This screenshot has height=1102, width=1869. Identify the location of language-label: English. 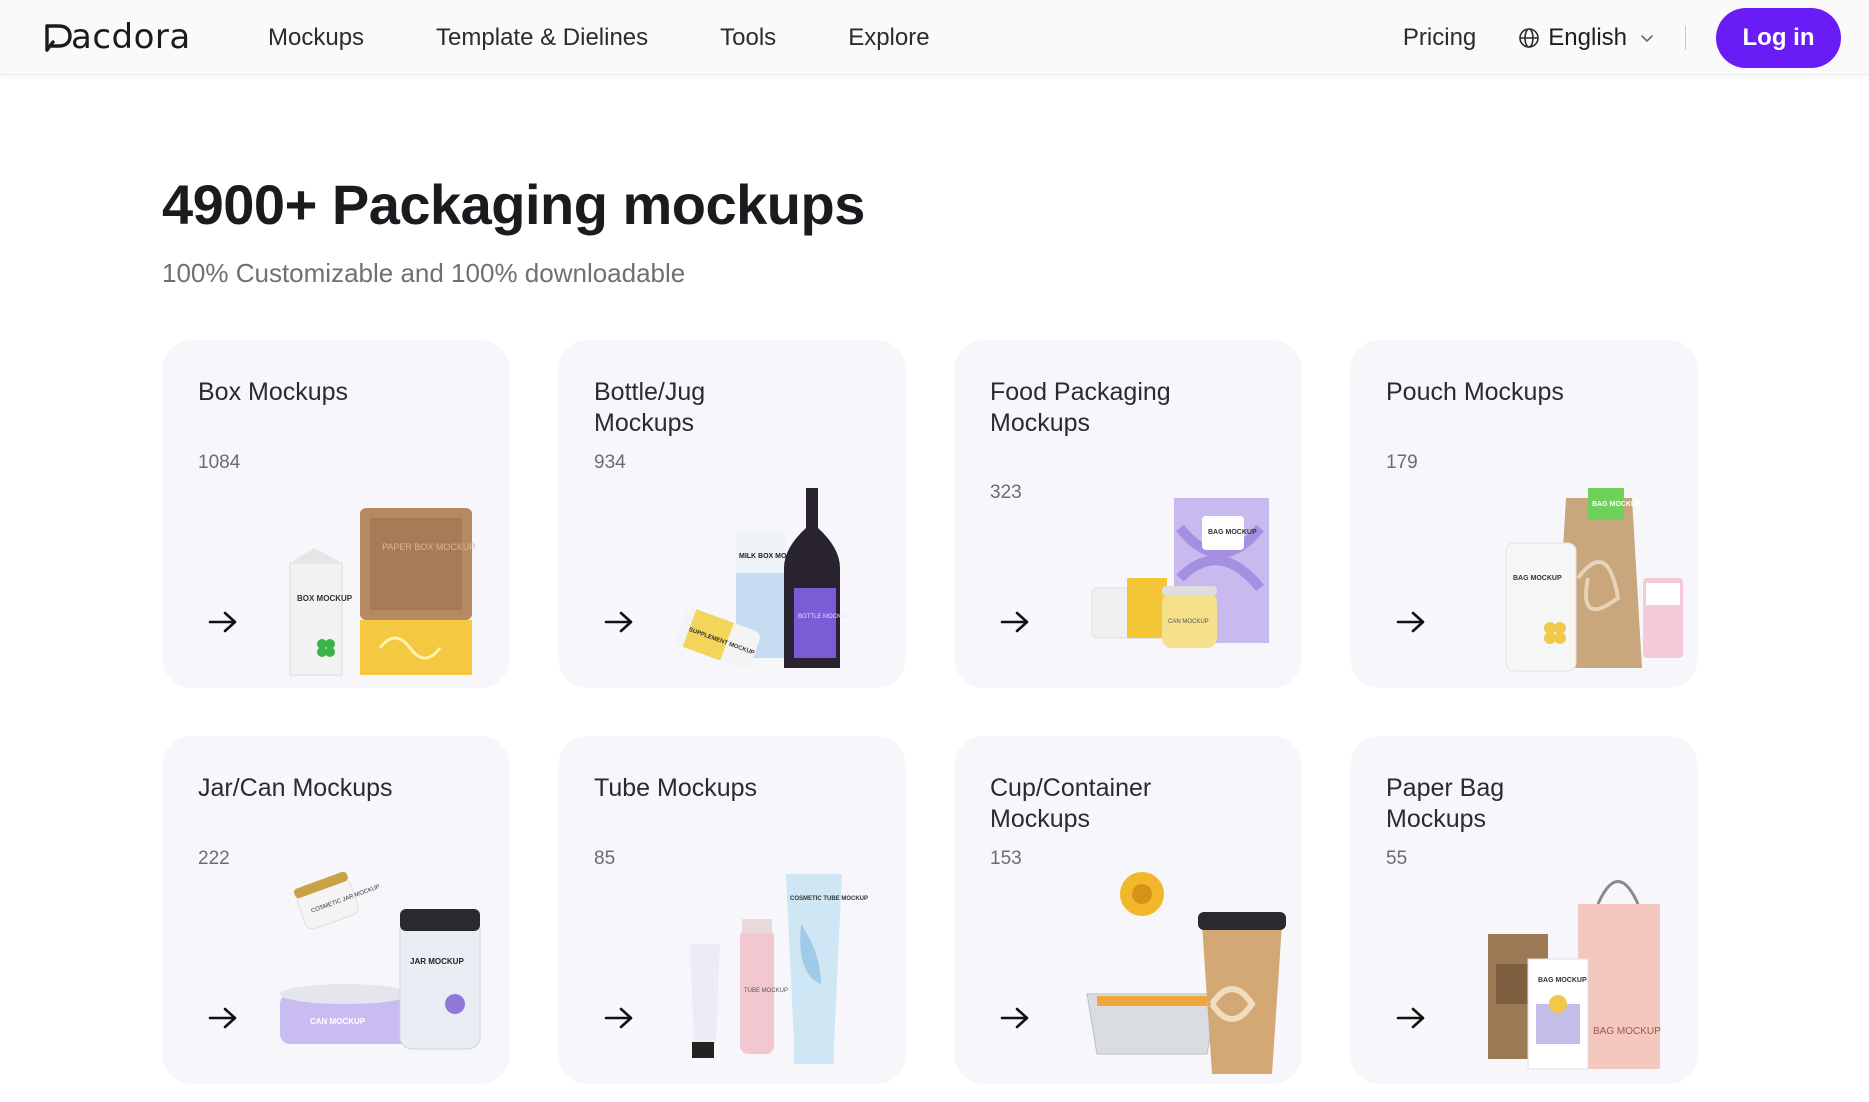
(1587, 37).